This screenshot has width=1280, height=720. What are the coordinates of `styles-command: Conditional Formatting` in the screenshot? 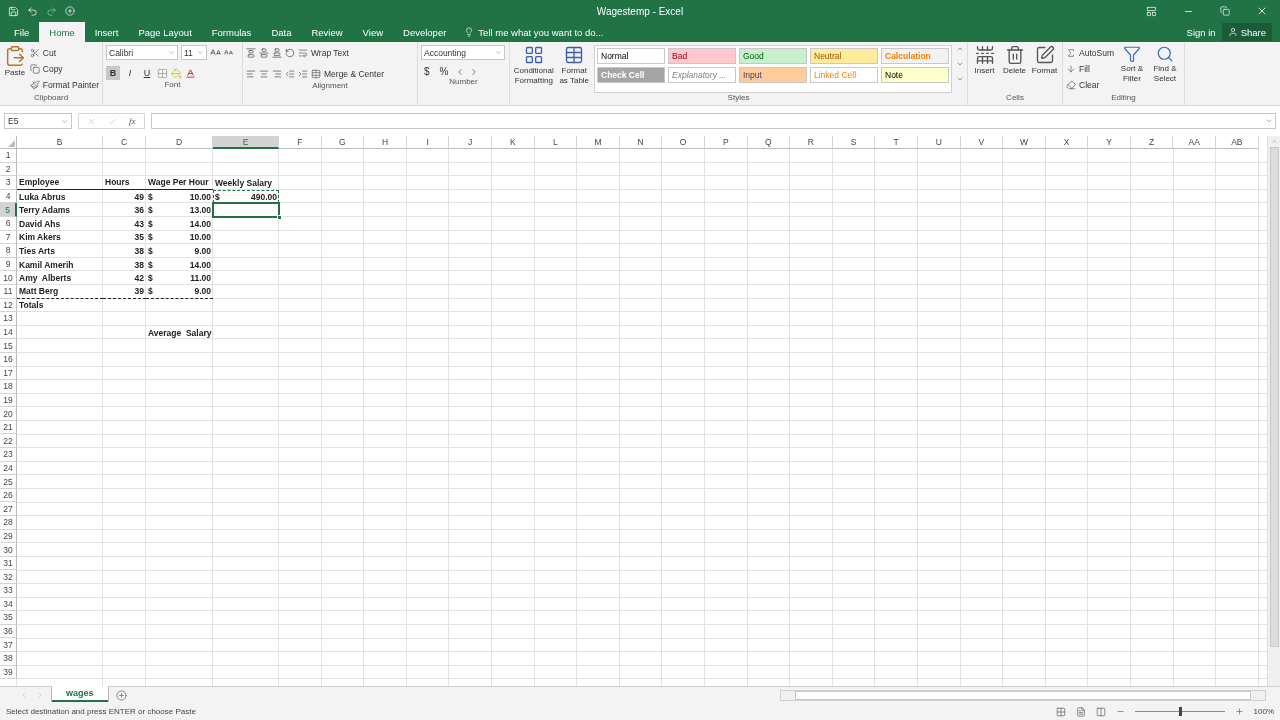 It's located at (534, 69).